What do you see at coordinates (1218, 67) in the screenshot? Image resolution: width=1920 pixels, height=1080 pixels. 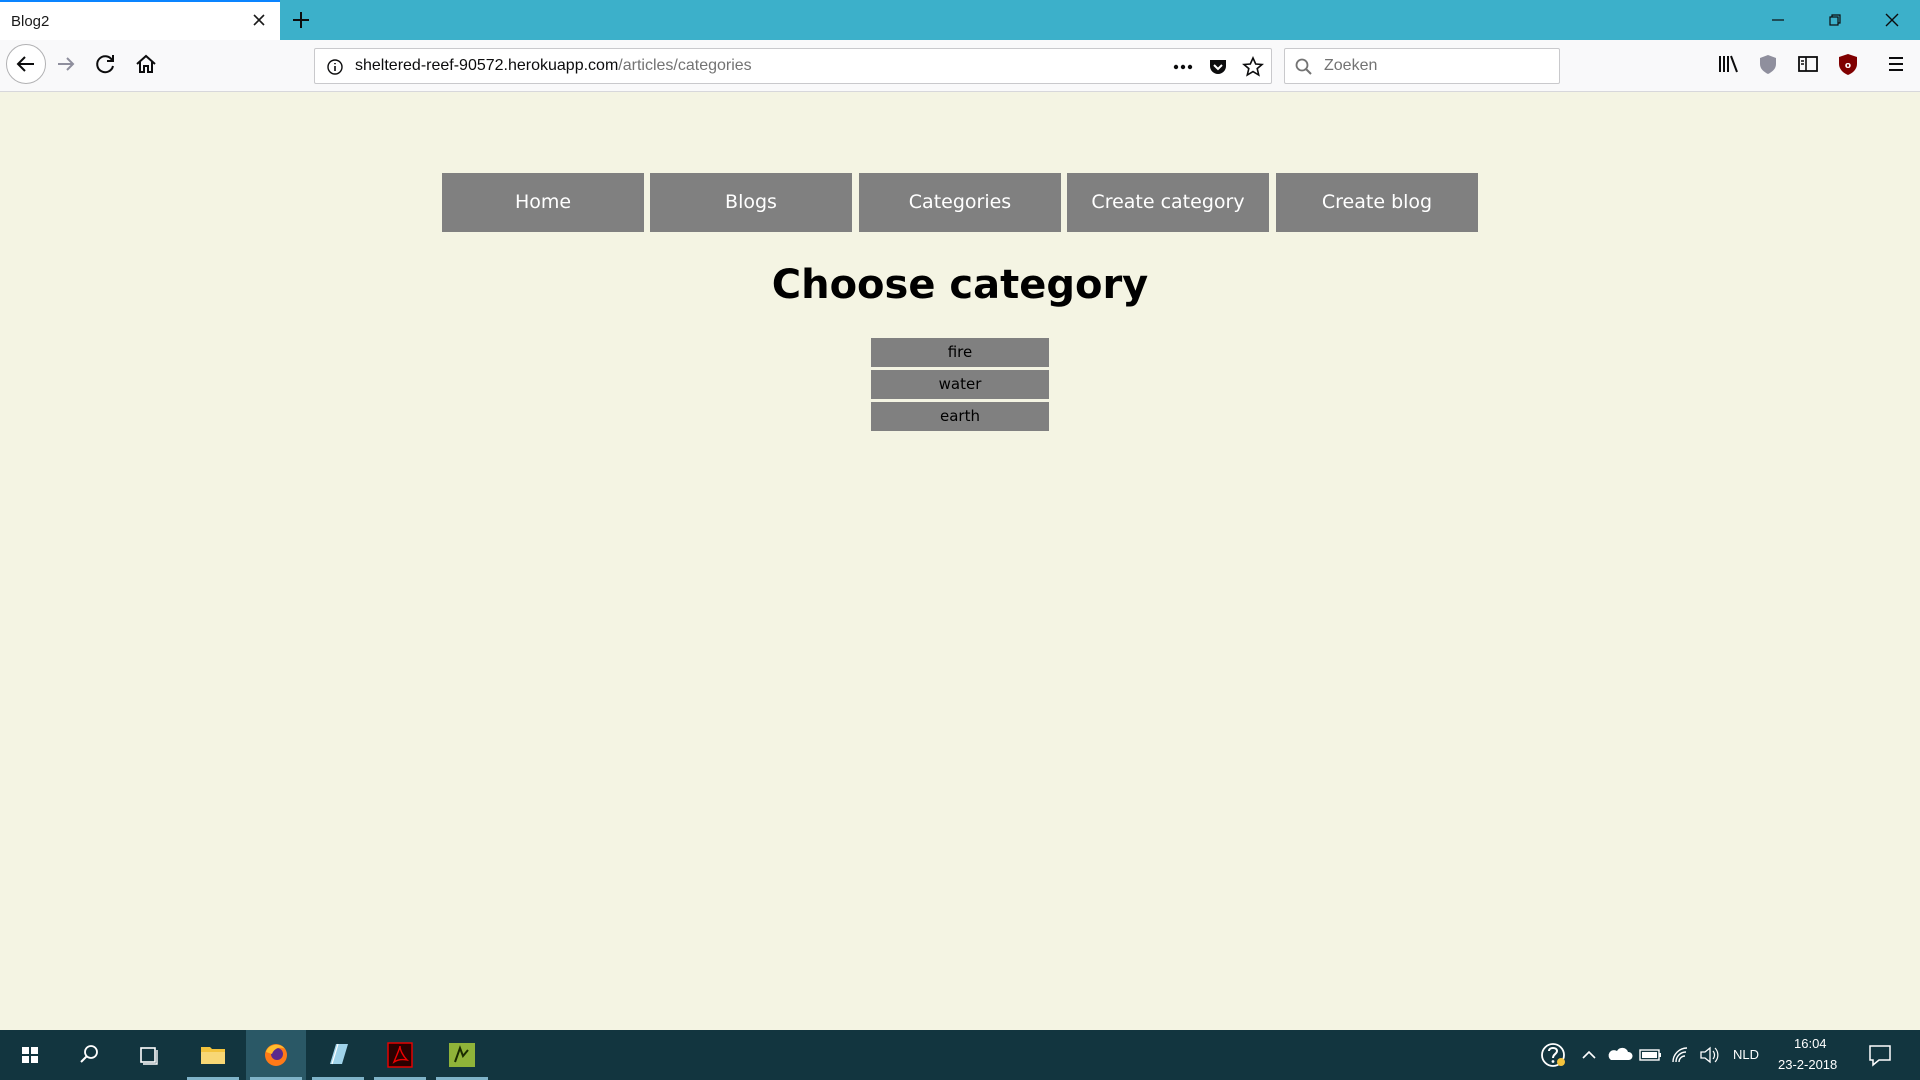 I see `pocket-icon` at bounding box center [1218, 67].